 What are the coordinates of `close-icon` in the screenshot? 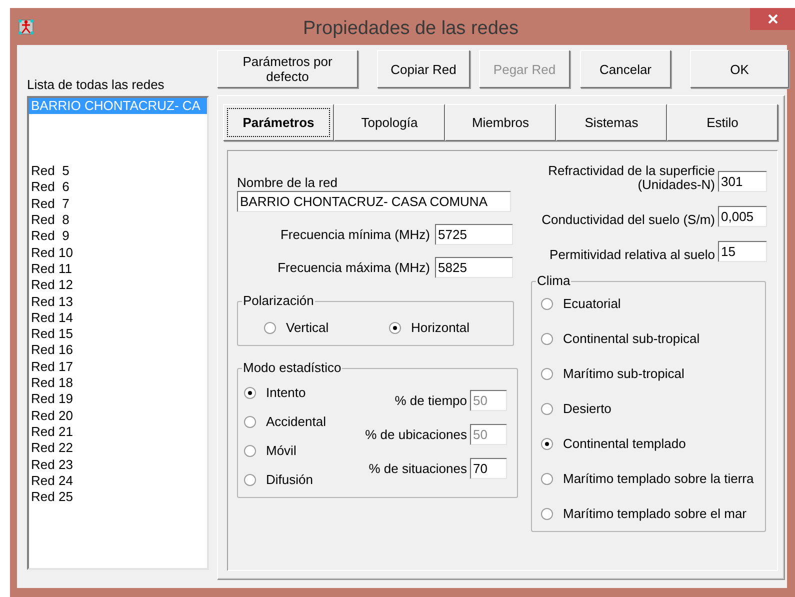 It's located at (773, 19).